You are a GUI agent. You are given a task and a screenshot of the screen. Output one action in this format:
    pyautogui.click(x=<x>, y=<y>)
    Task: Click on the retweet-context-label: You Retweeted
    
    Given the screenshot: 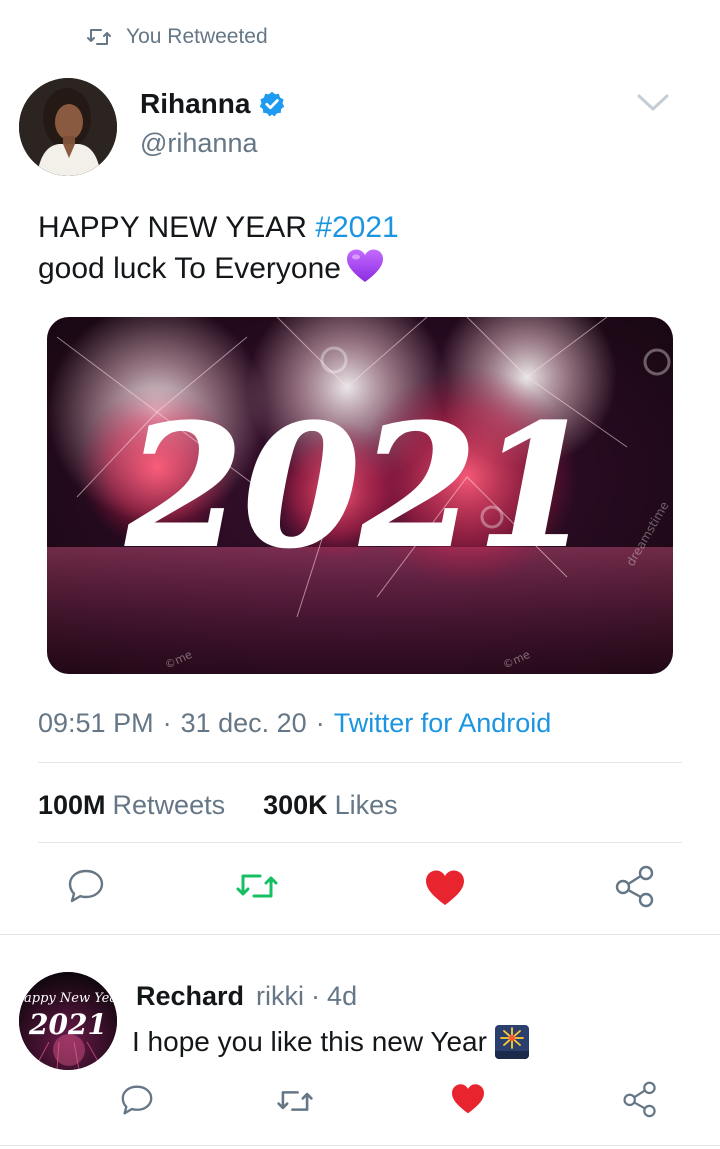 What is the action you would take?
    pyautogui.click(x=197, y=36)
    